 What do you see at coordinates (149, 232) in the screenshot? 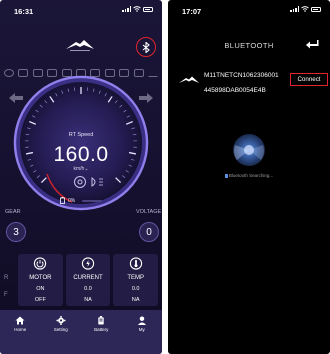
I see `voltage-value: 0` at bounding box center [149, 232].